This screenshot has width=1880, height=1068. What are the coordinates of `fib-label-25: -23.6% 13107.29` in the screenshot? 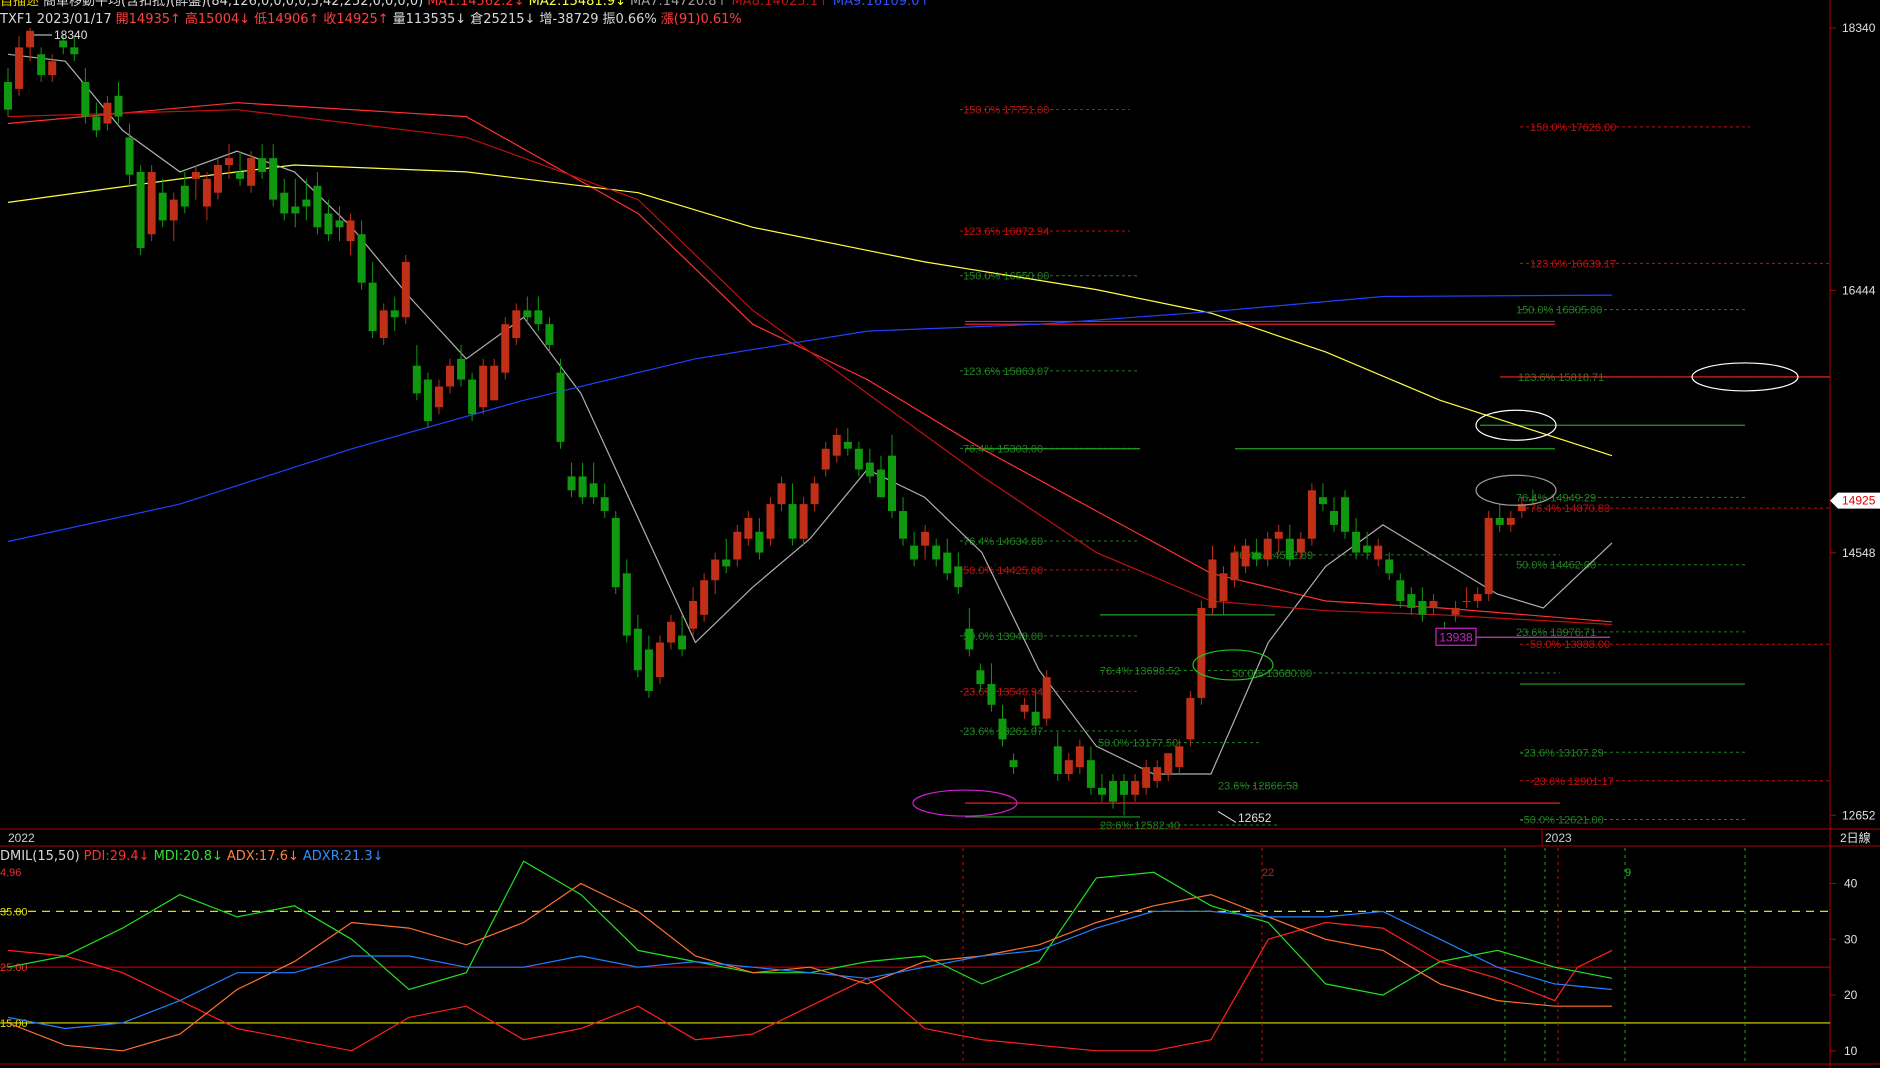 It's located at (1562, 753).